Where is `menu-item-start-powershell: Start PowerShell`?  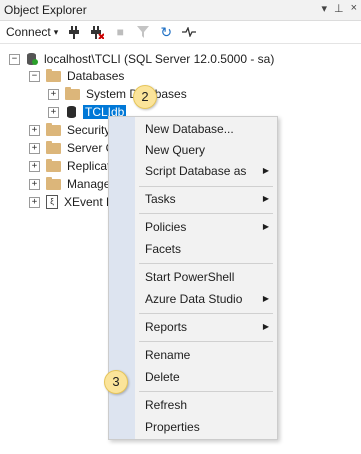
menu-item-start-powershell: Start PowerShell is located at coordinates (207, 277).